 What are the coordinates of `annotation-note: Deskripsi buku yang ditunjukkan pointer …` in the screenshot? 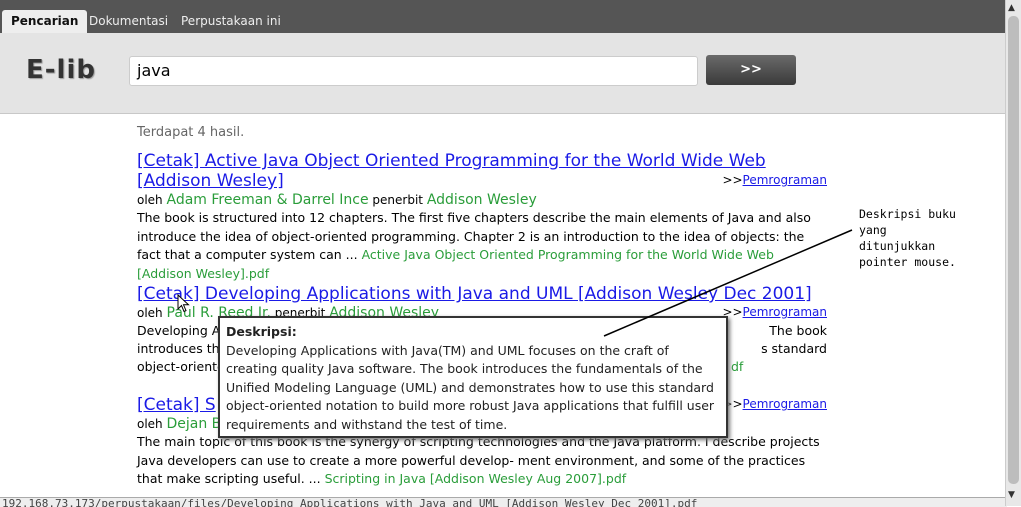 It's located at (907, 238).